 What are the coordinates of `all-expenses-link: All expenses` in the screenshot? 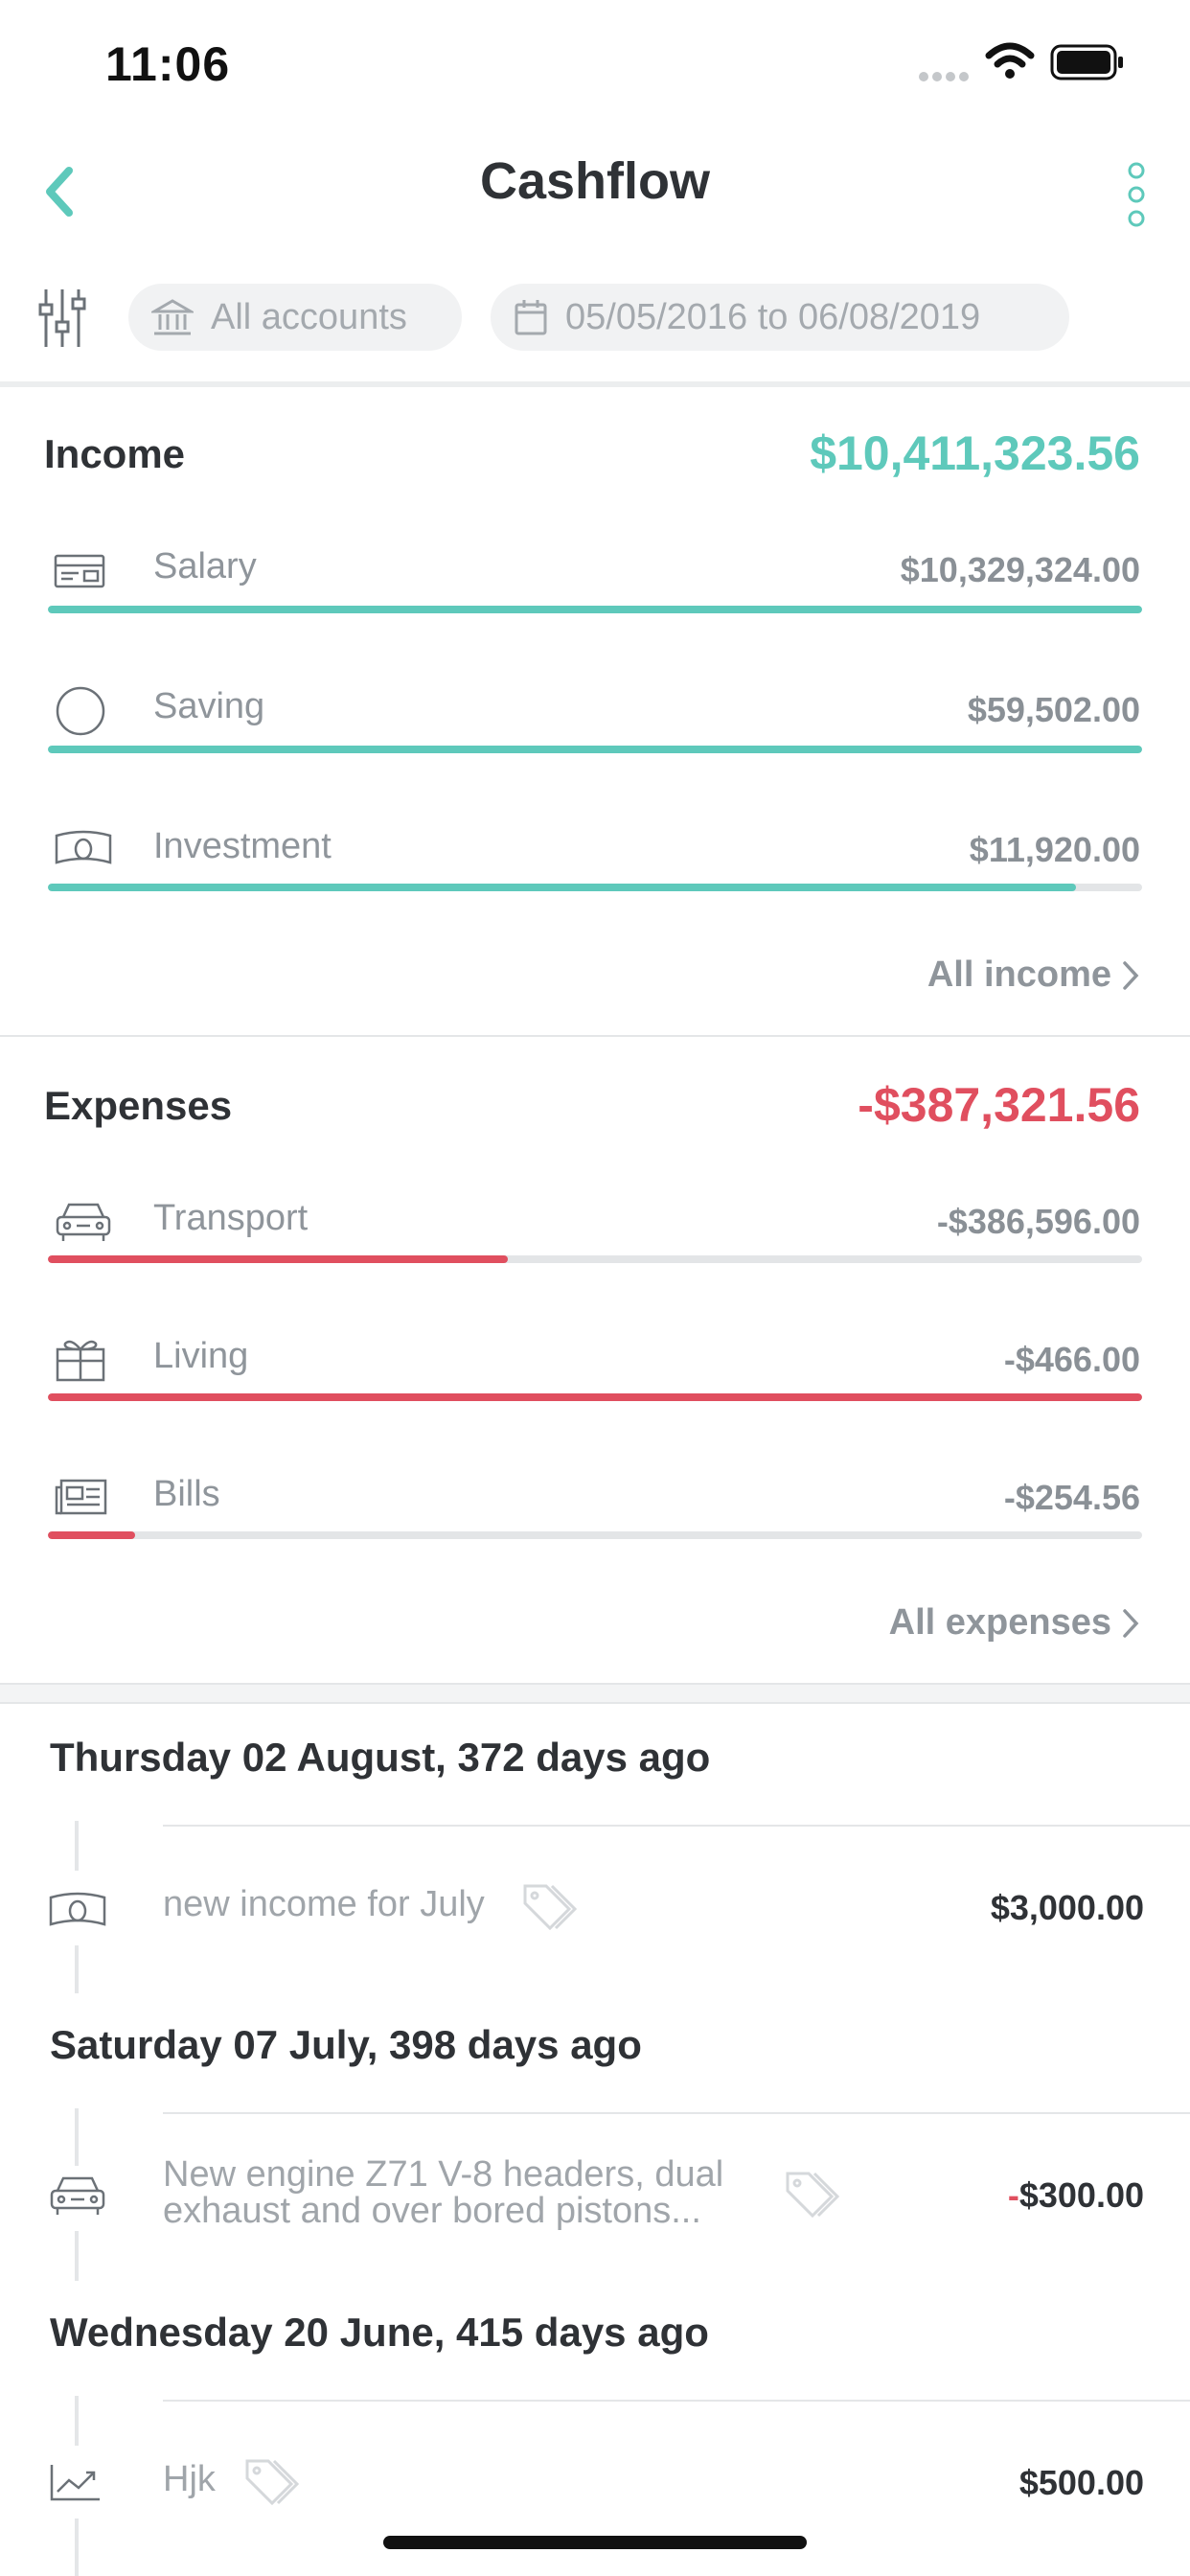 It's located at (1015, 1623).